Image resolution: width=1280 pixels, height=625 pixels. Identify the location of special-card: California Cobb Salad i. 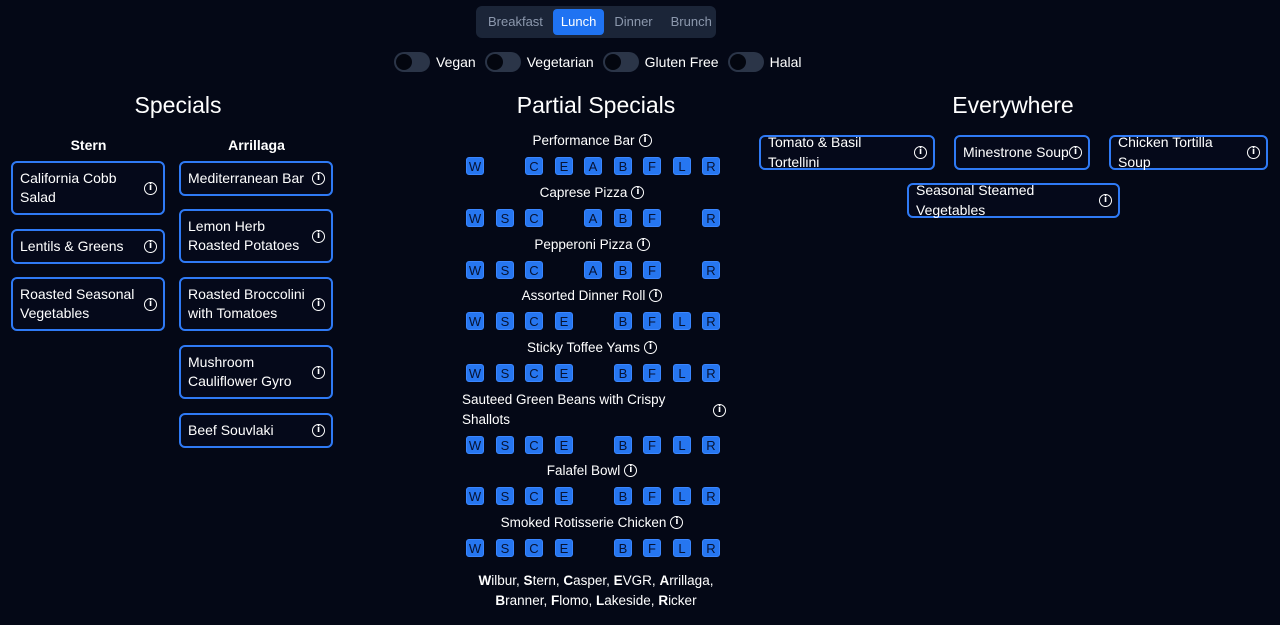
(88, 188).